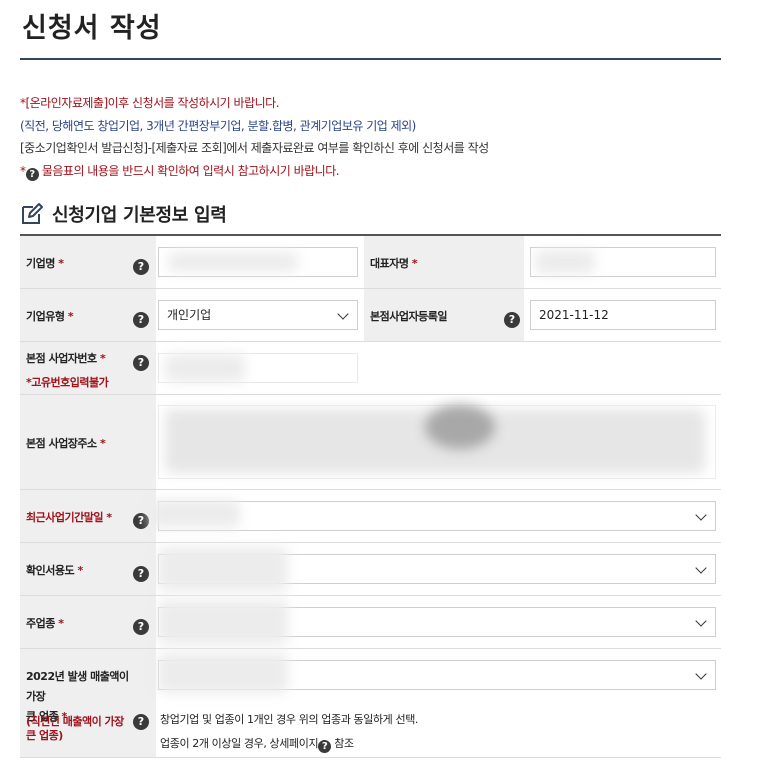 The height and width of the screenshot is (769, 765). I want to click on form-row-fiscal-end: 최근사업기간말일 * ?, so click(370, 516).